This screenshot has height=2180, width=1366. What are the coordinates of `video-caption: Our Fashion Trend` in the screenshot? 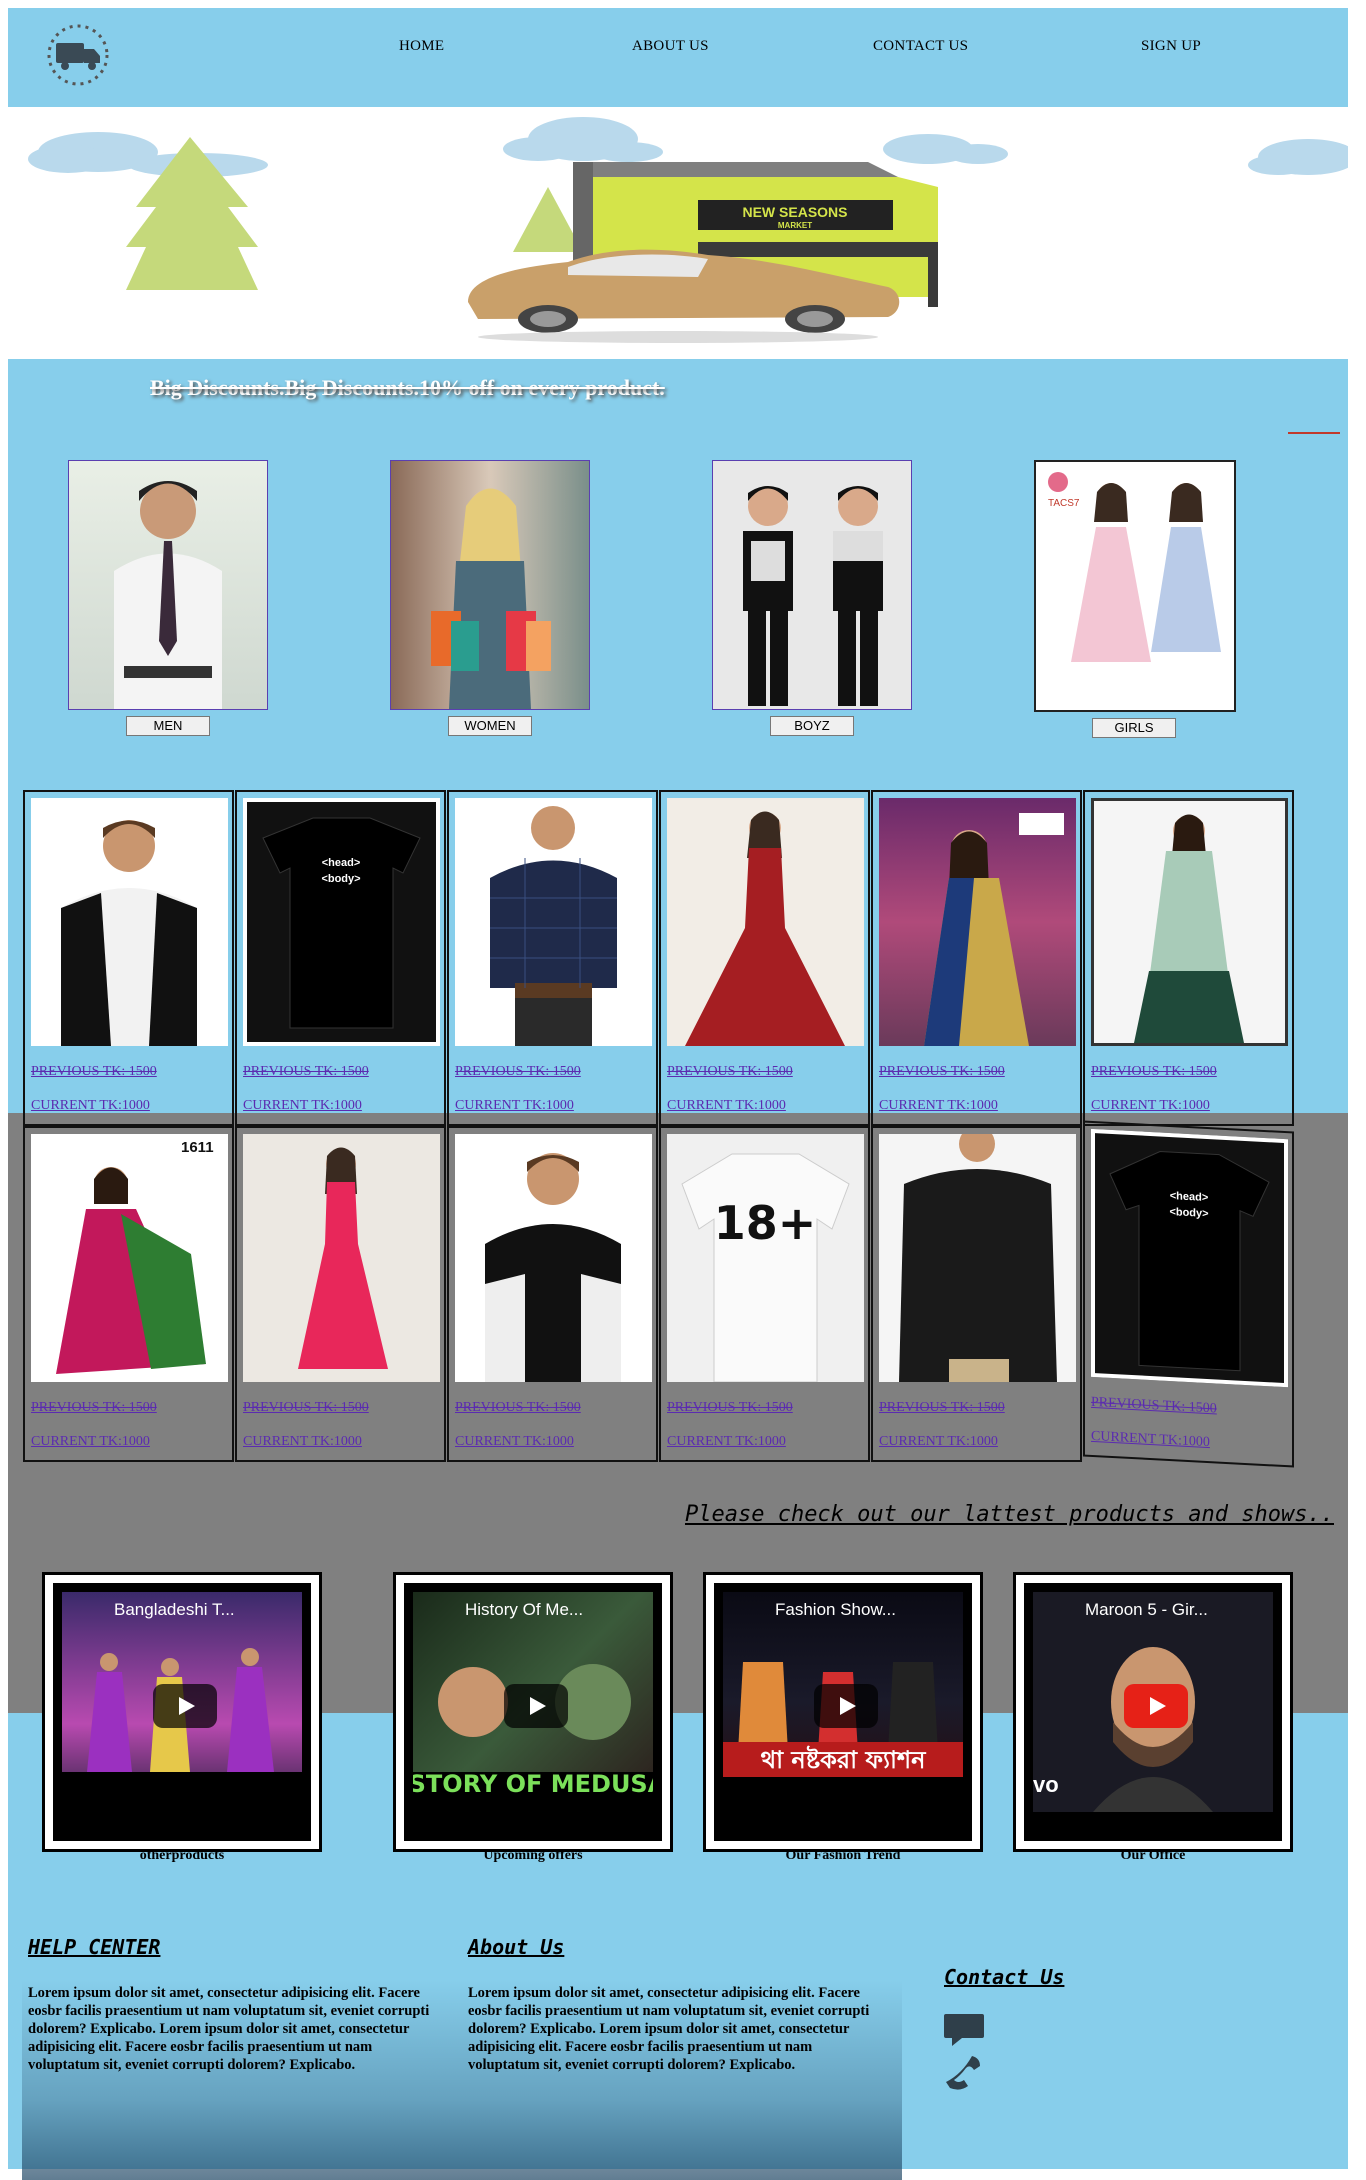 It's located at (843, 1855).